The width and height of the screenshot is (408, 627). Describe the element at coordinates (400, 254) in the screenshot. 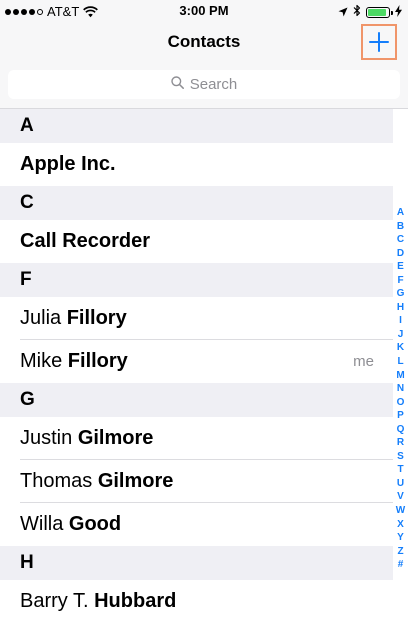

I see `index-letter-d: D` at that location.